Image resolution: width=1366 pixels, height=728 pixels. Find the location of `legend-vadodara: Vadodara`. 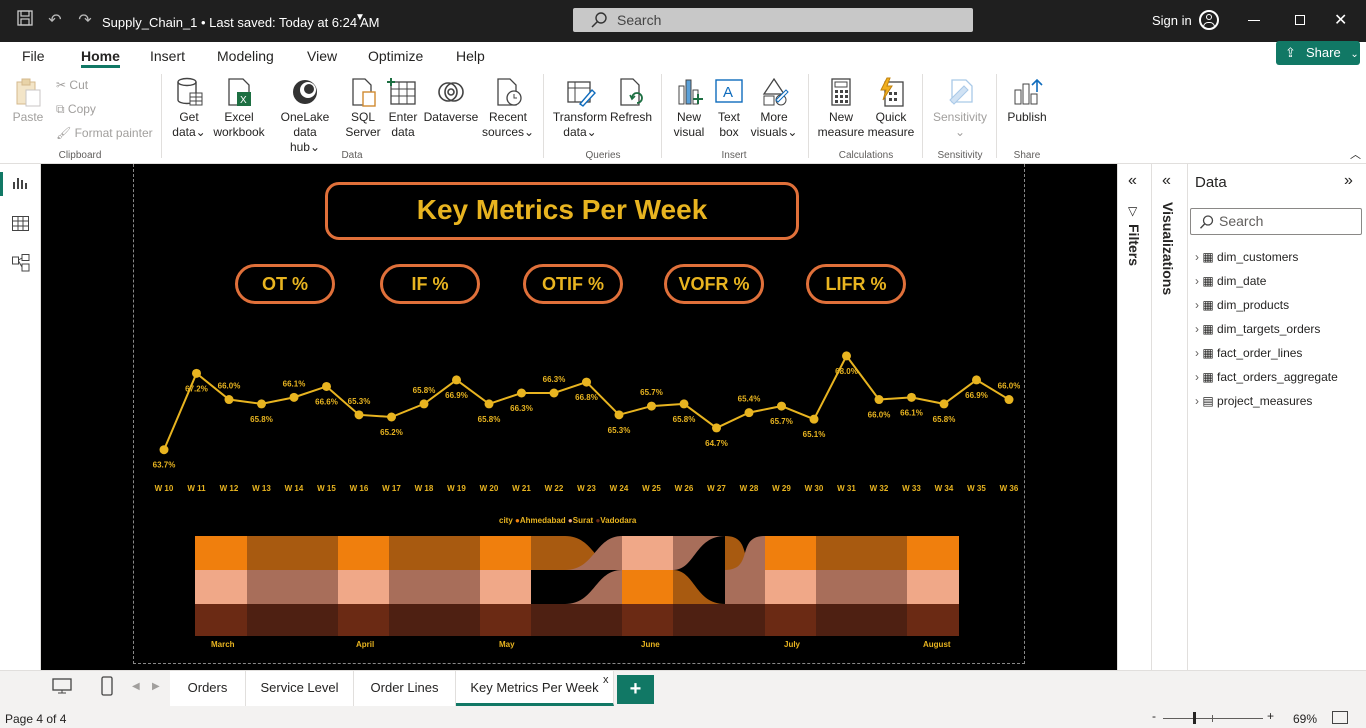

legend-vadodara: Vadodara is located at coordinates (618, 520).